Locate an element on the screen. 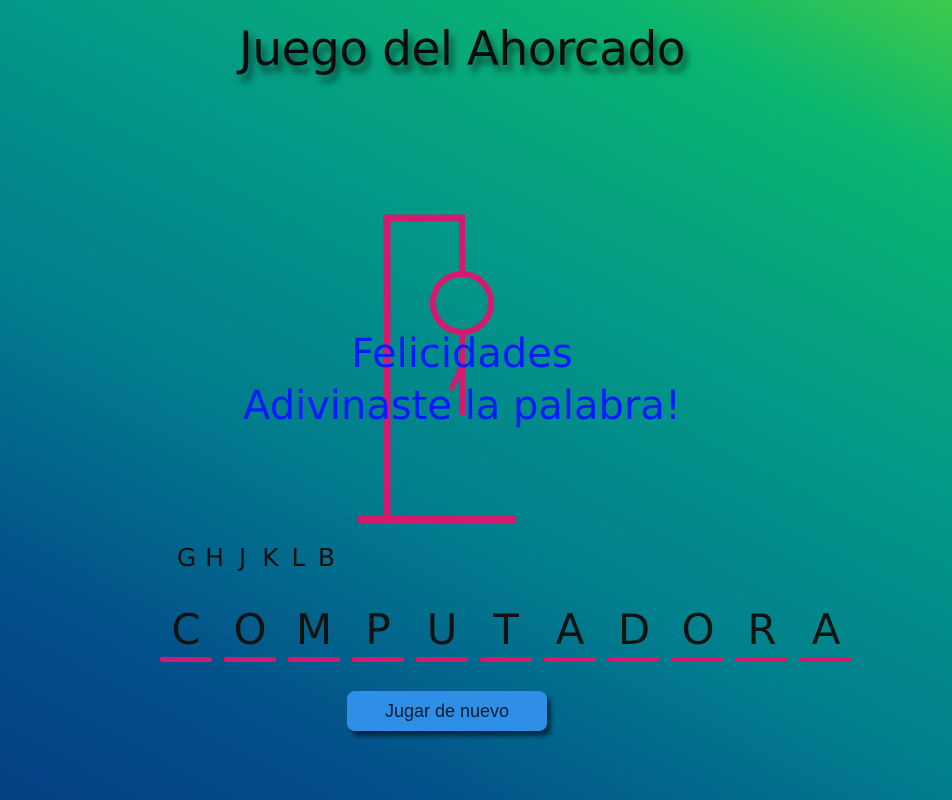  used-letter: J is located at coordinates (243, 557).